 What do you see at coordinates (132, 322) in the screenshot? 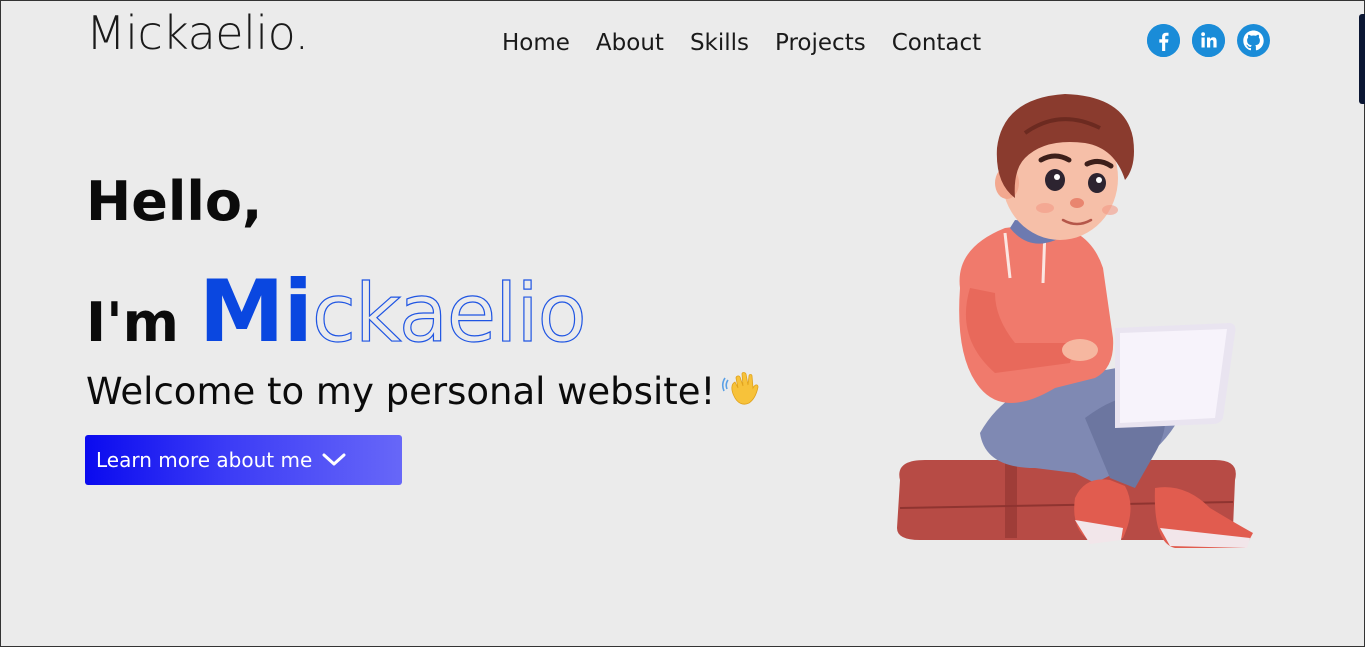
I see `im-label: I'm` at bounding box center [132, 322].